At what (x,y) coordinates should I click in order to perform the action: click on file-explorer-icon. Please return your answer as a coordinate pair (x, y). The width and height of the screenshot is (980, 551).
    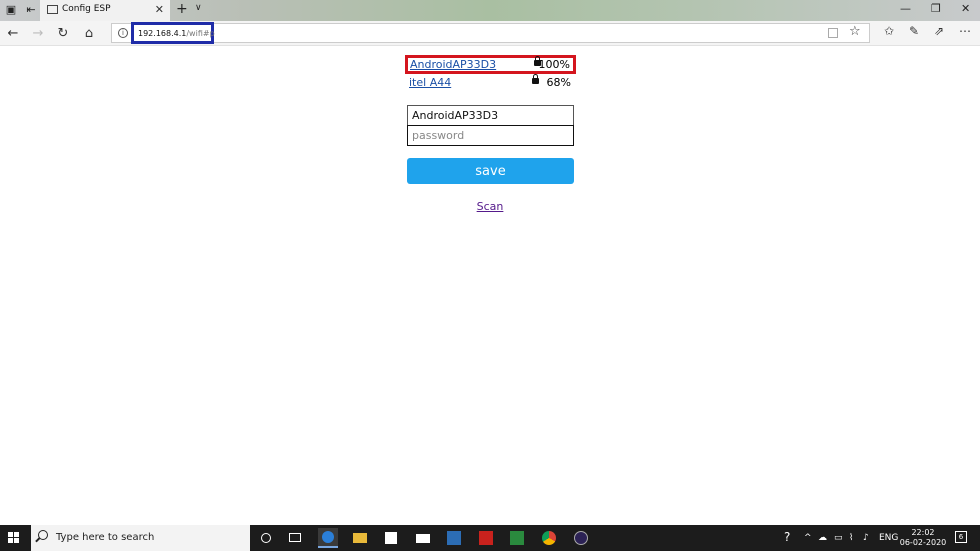
    Looking at the image, I should click on (360, 538).